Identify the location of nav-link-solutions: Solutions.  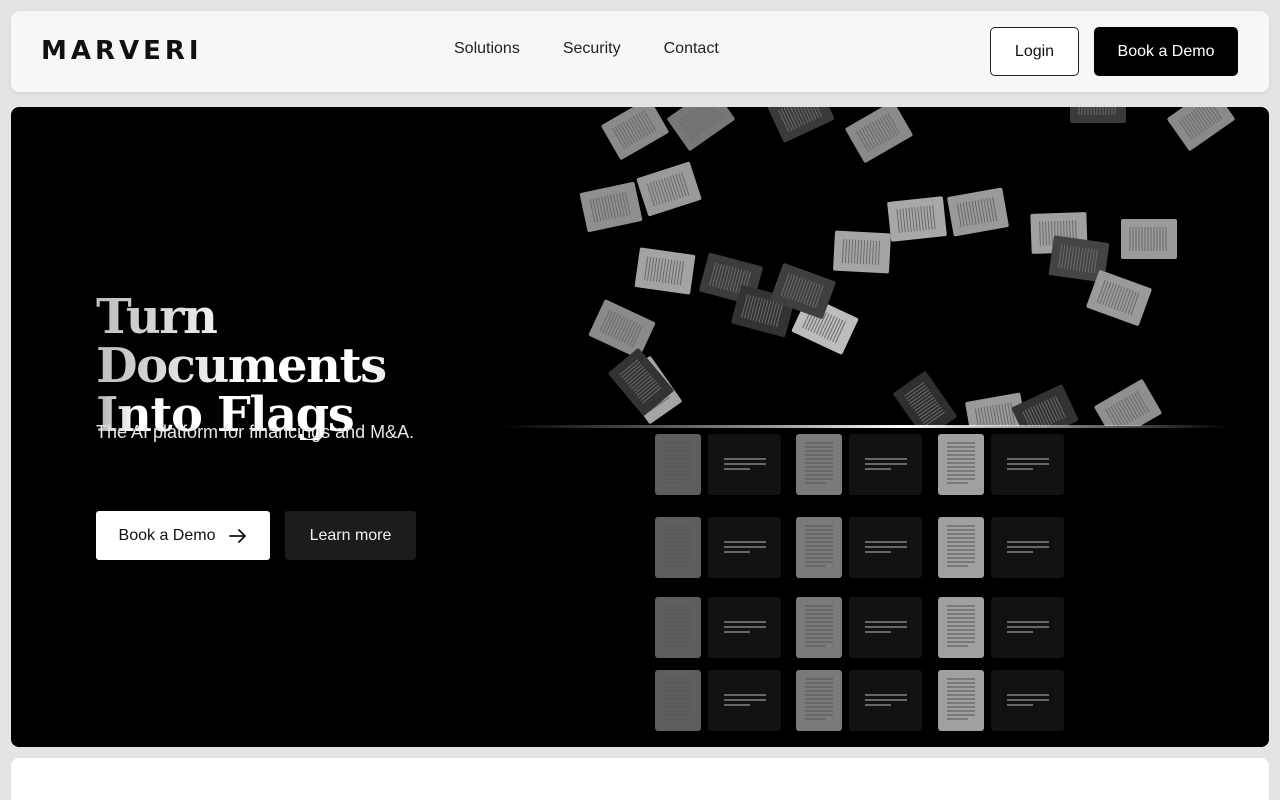
(487, 49).